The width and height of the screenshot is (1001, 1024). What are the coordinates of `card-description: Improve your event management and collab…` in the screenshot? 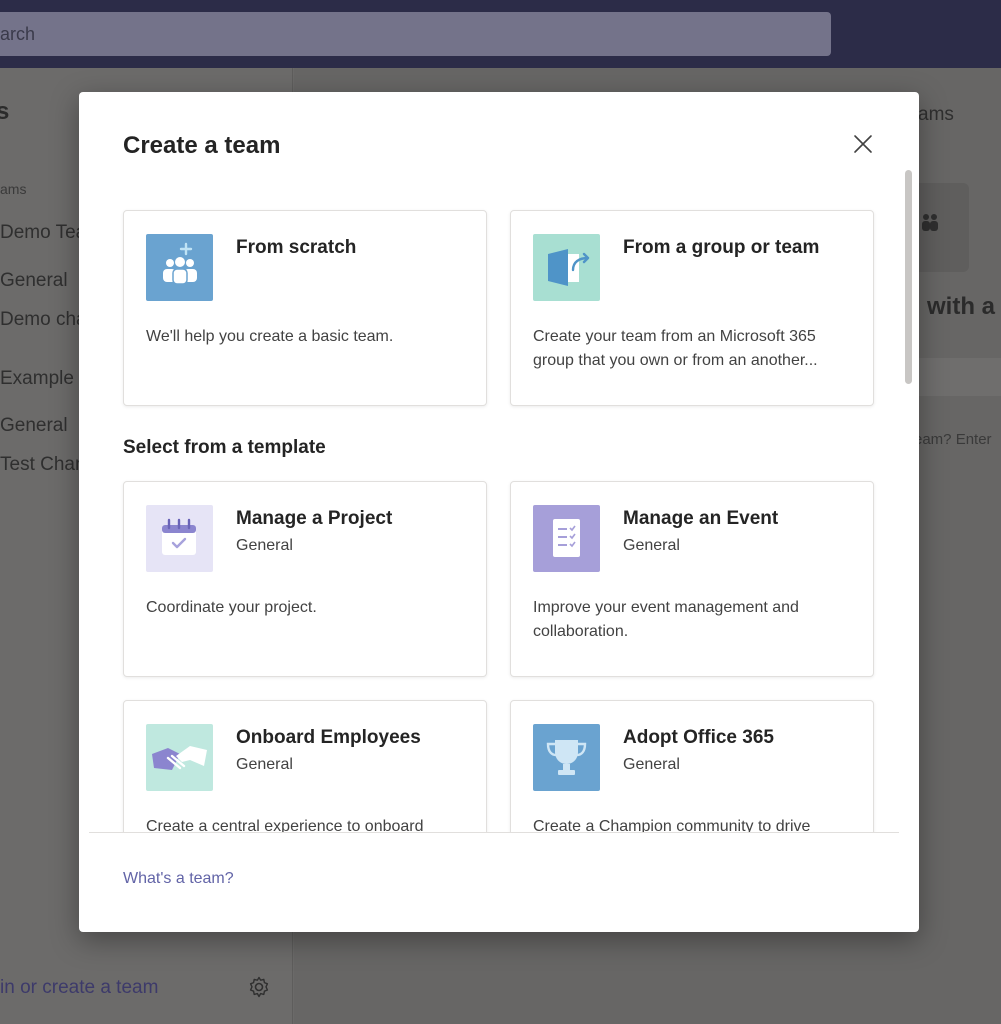 It's located at (666, 619).